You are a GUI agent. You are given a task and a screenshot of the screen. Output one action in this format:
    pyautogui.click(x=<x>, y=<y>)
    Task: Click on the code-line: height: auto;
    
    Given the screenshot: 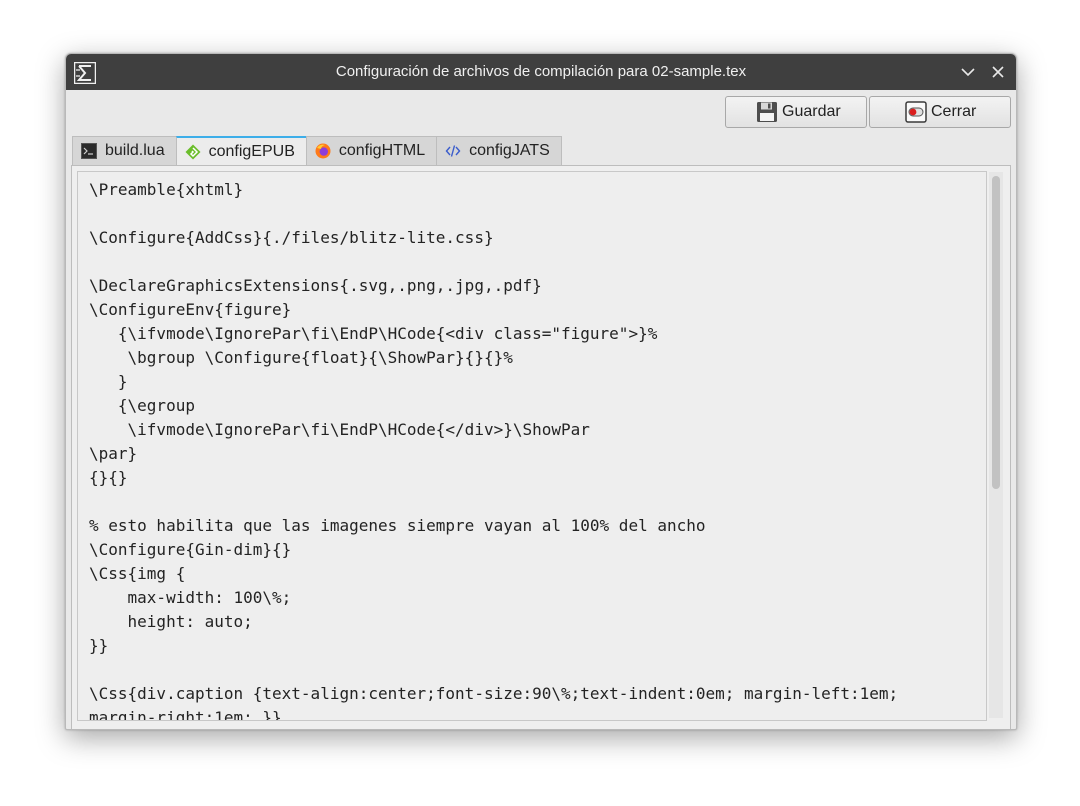 What is the action you would take?
    pyautogui.click(x=171, y=621)
    